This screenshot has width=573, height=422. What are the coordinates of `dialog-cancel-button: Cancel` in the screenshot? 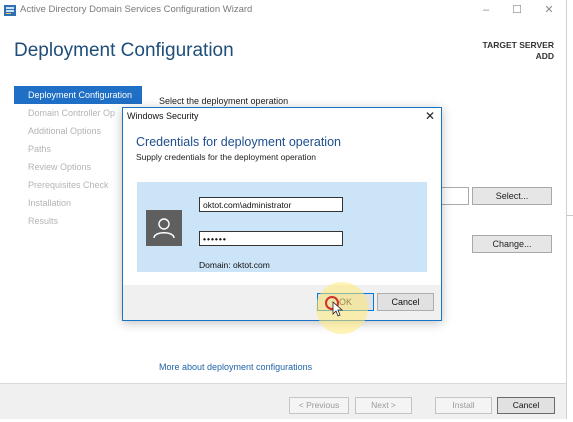 It's located at (405, 302).